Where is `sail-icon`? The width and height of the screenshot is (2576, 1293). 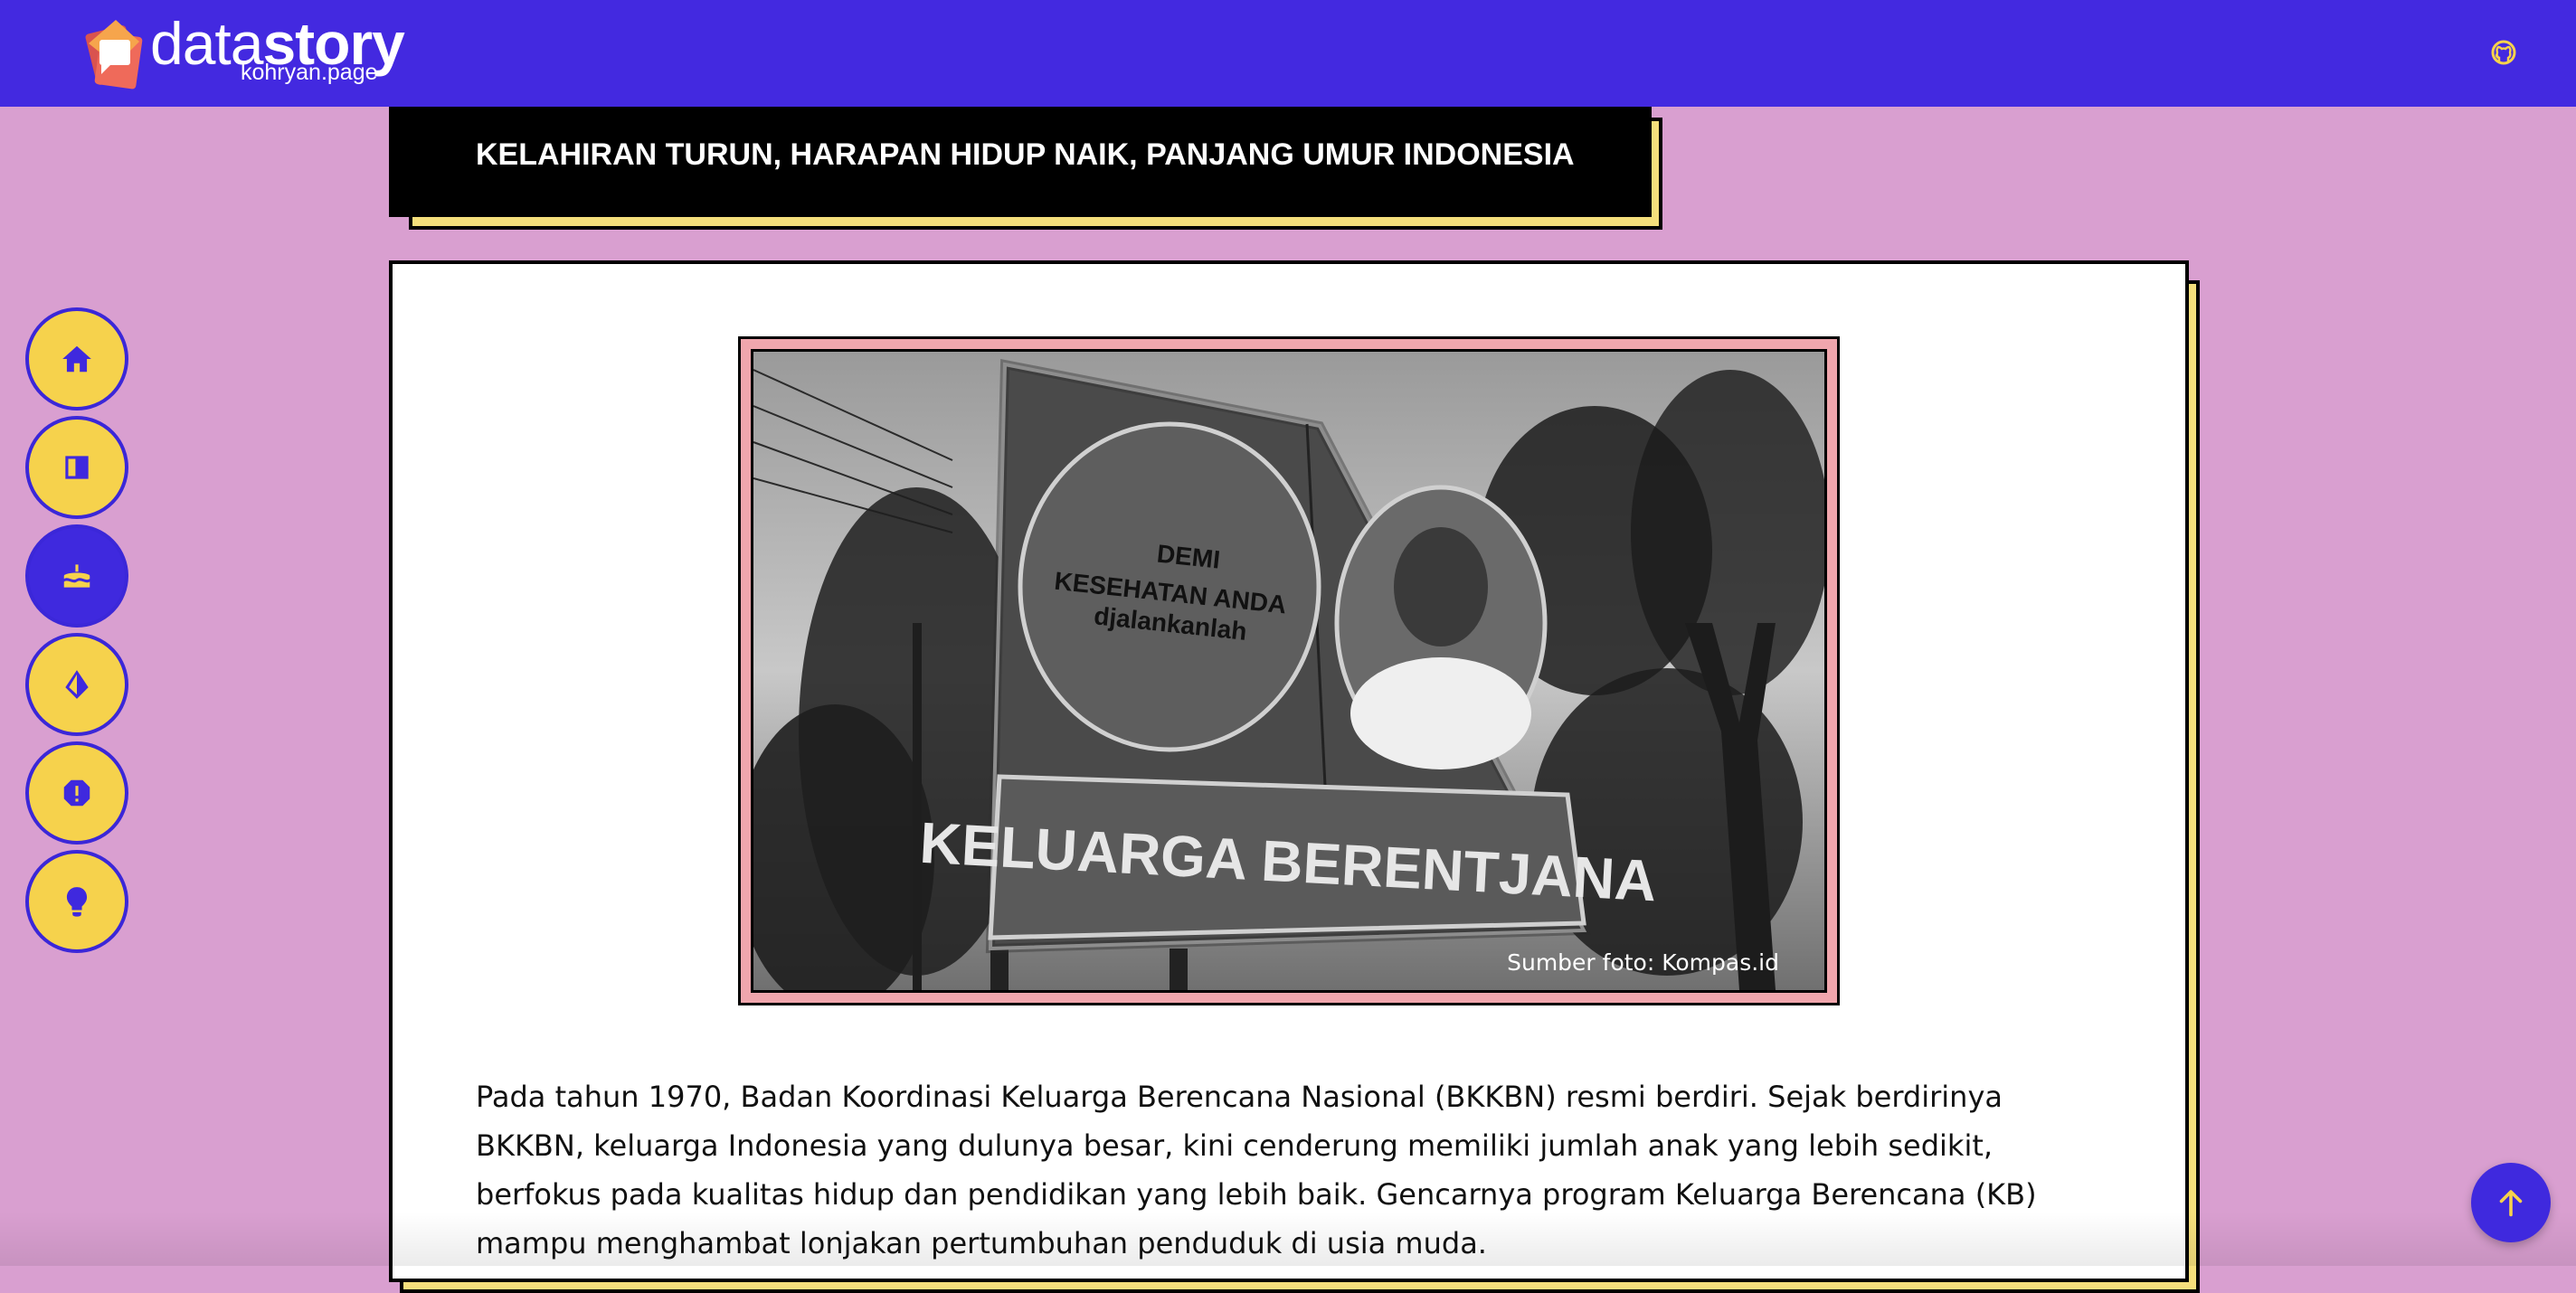
sail-icon is located at coordinates (77, 684).